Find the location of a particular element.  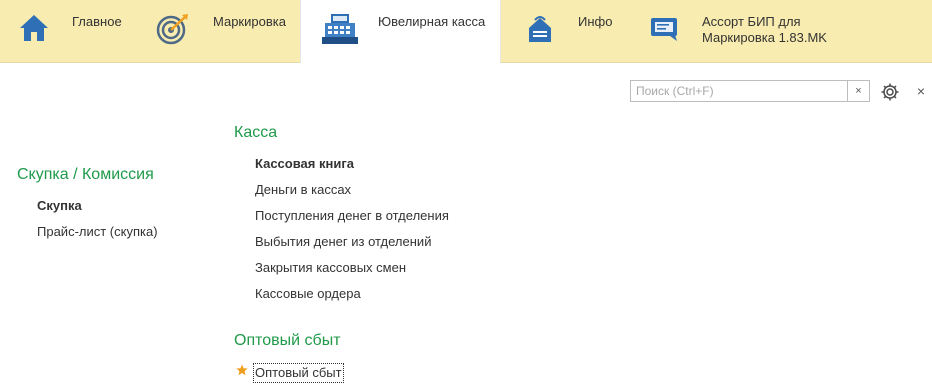

link-money-in-cashboxes: Деньги в кассах is located at coordinates (303, 190).